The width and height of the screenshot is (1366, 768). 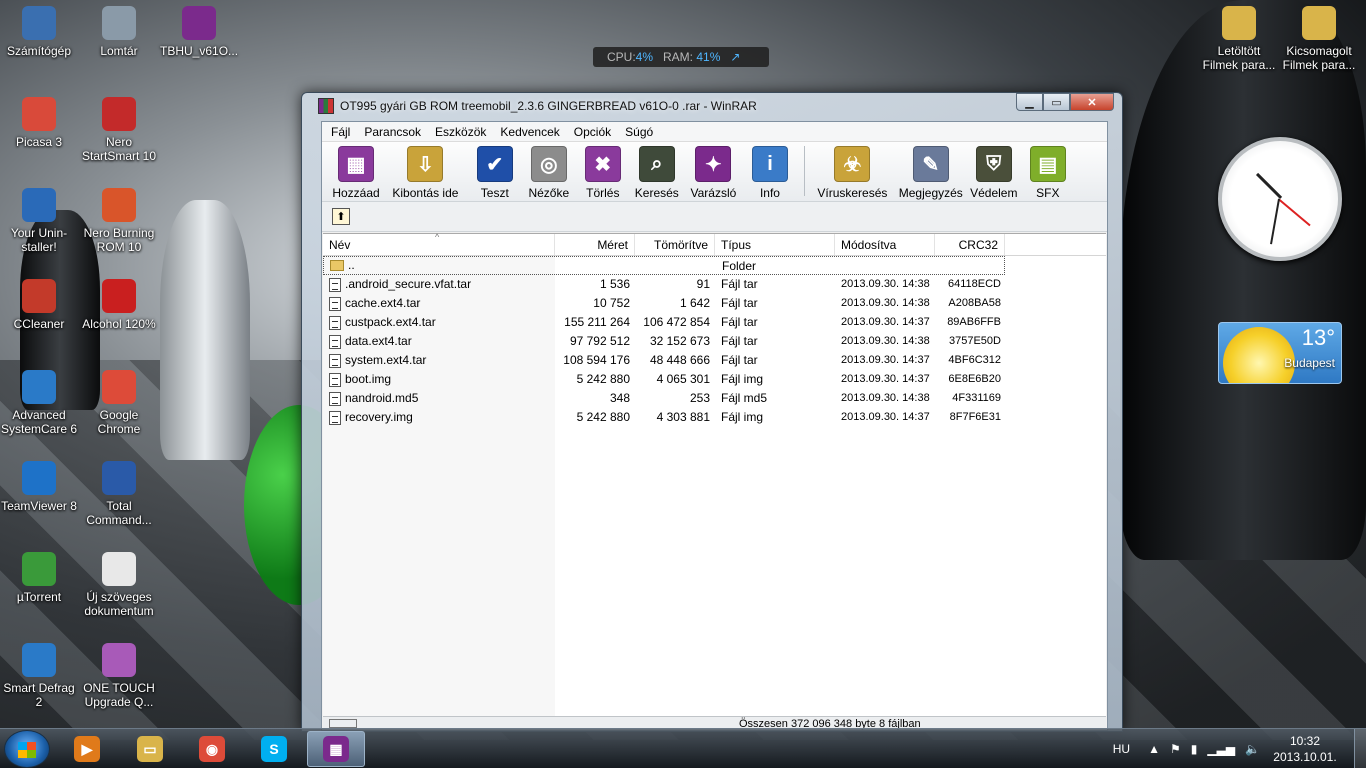 What do you see at coordinates (39, 221) in the screenshot?
I see `desktop-icon: Your Unin-staller!` at bounding box center [39, 221].